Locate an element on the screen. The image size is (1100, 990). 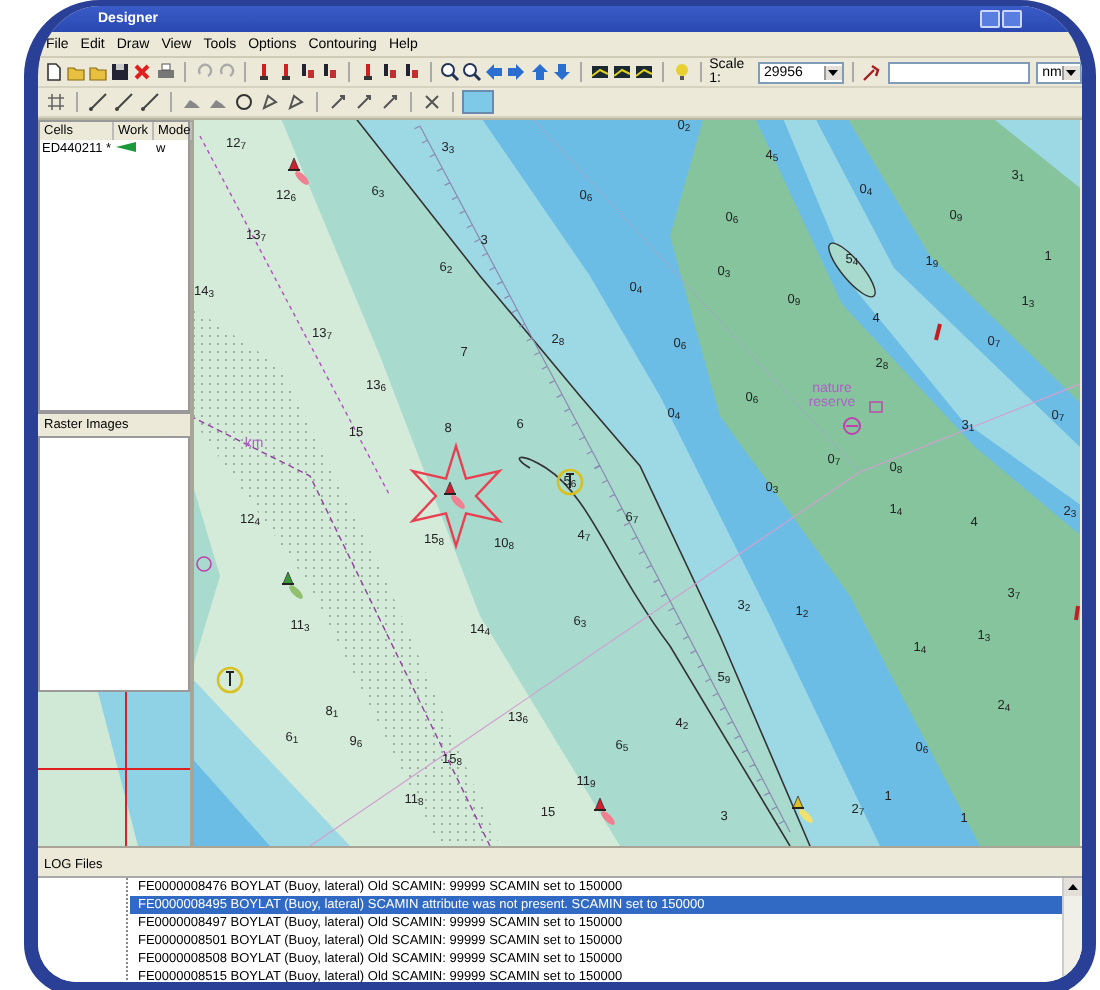
restricted-area-icon is located at coordinates (852, 426).